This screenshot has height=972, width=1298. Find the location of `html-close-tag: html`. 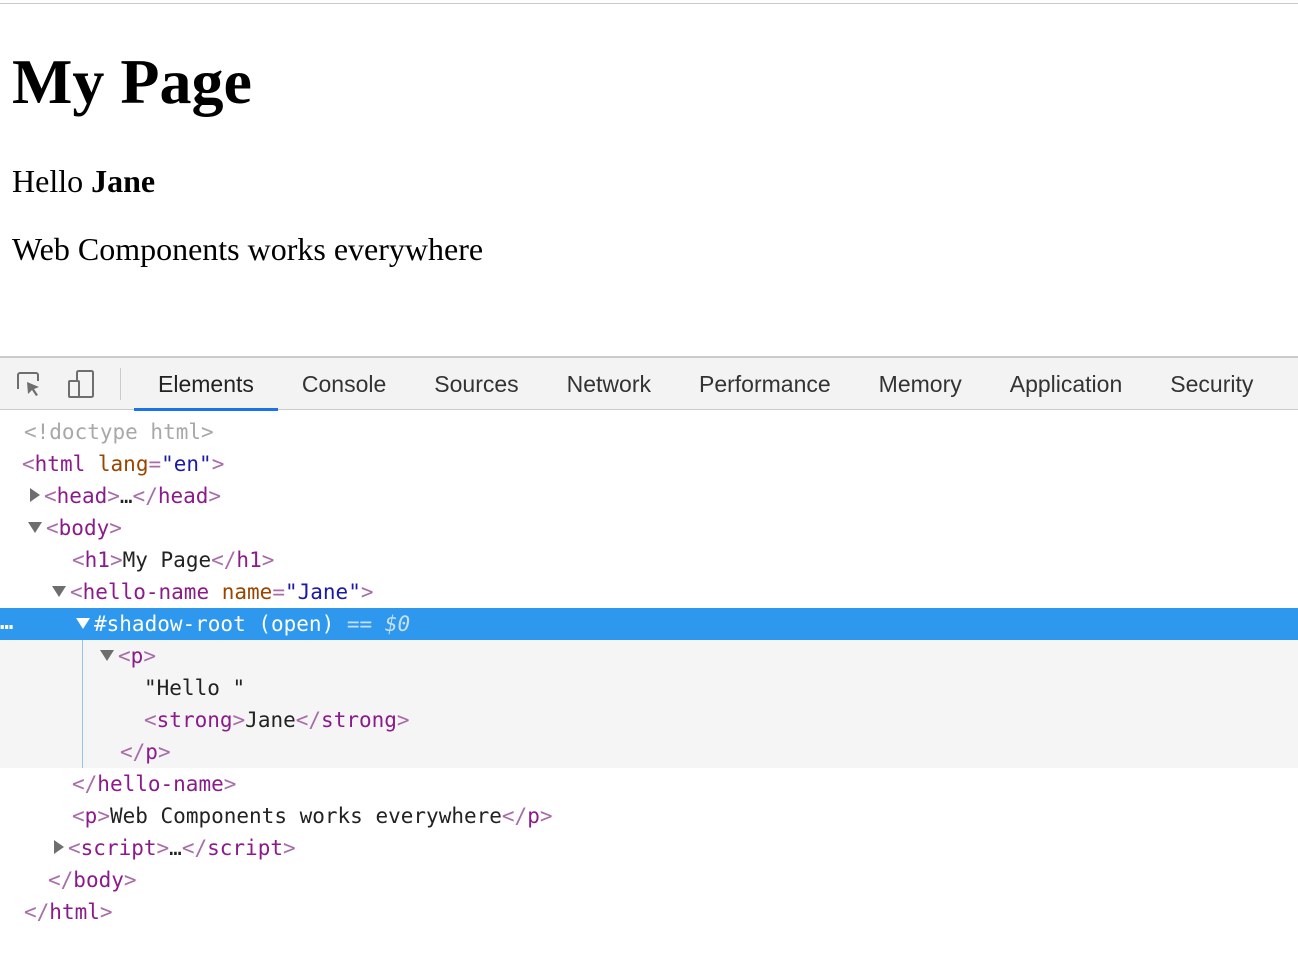

html-close-tag: html is located at coordinates (74, 912).